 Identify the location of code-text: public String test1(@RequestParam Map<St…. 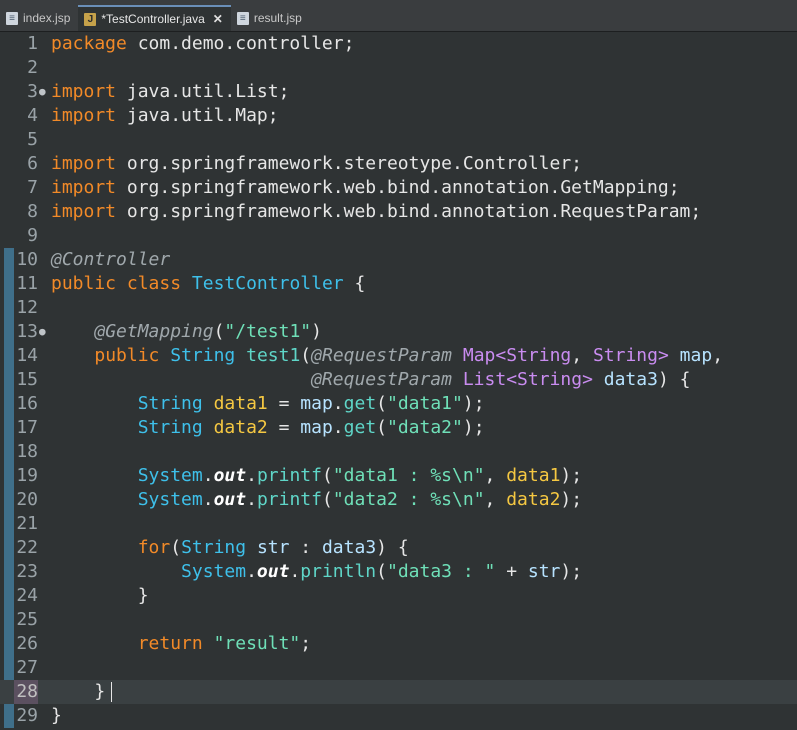
(409, 355).